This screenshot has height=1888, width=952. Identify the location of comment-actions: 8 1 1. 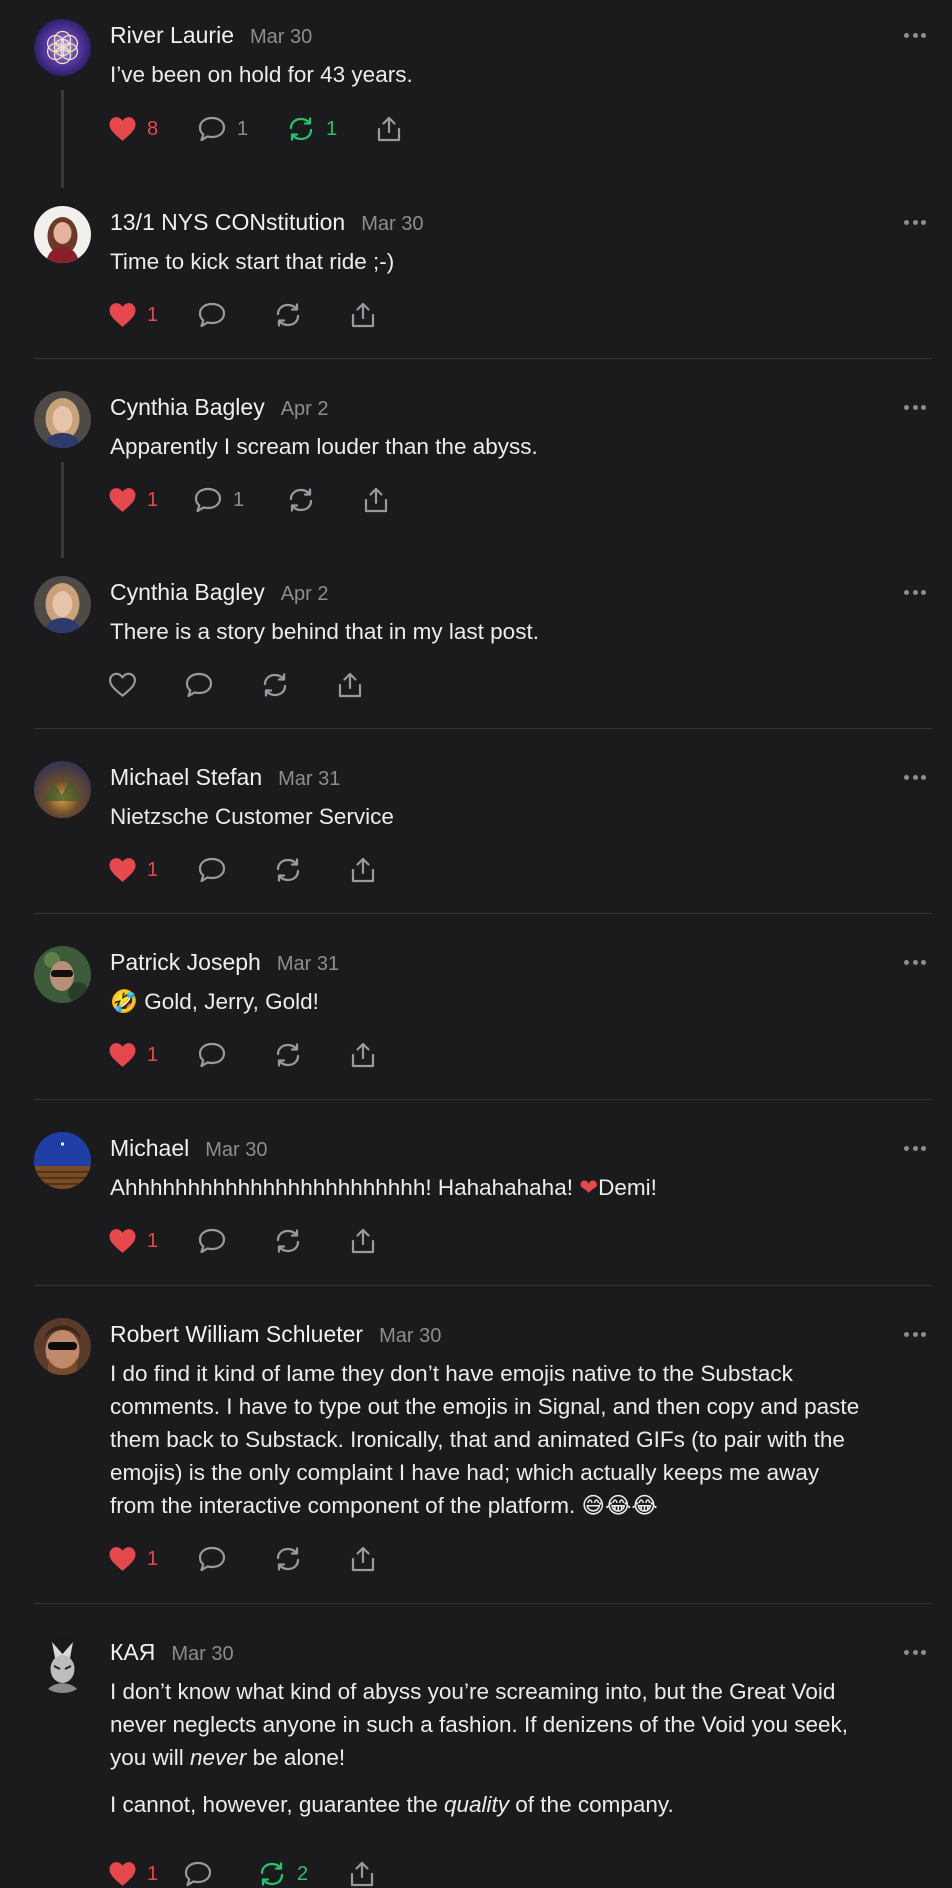
(255, 129).